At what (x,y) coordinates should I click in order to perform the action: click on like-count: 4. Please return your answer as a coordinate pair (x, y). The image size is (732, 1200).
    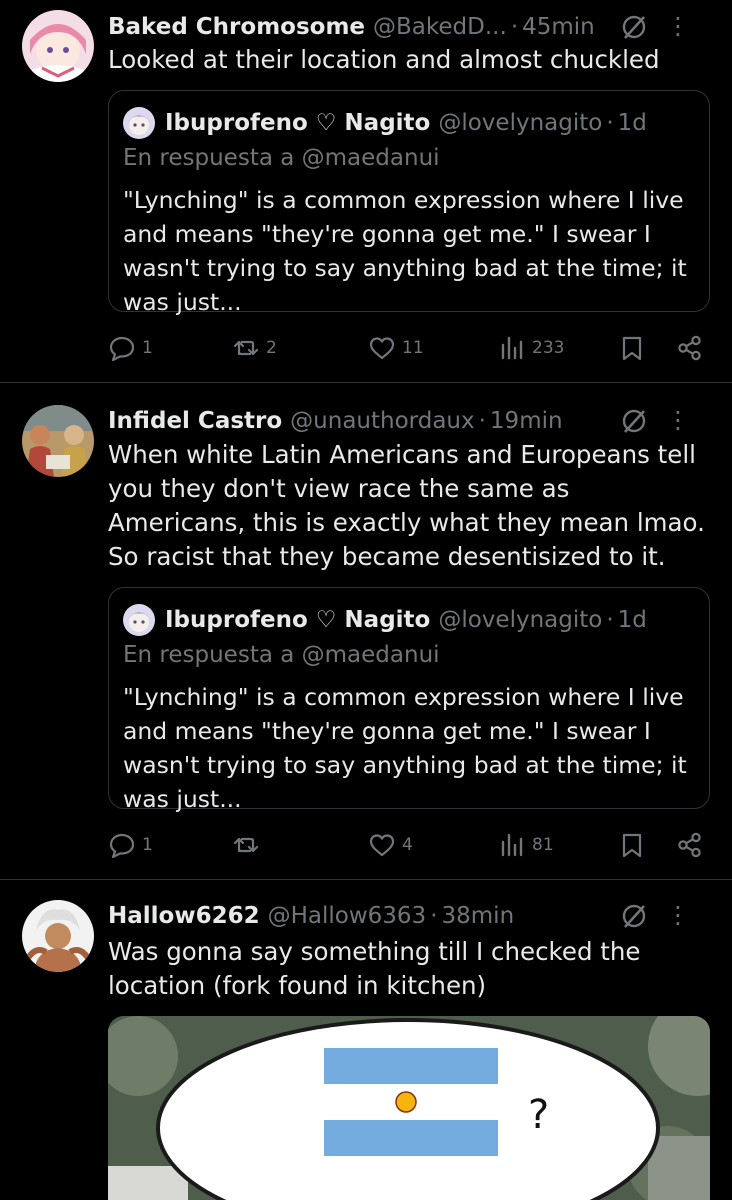
    Looking at the image, I should click on (407, 845).